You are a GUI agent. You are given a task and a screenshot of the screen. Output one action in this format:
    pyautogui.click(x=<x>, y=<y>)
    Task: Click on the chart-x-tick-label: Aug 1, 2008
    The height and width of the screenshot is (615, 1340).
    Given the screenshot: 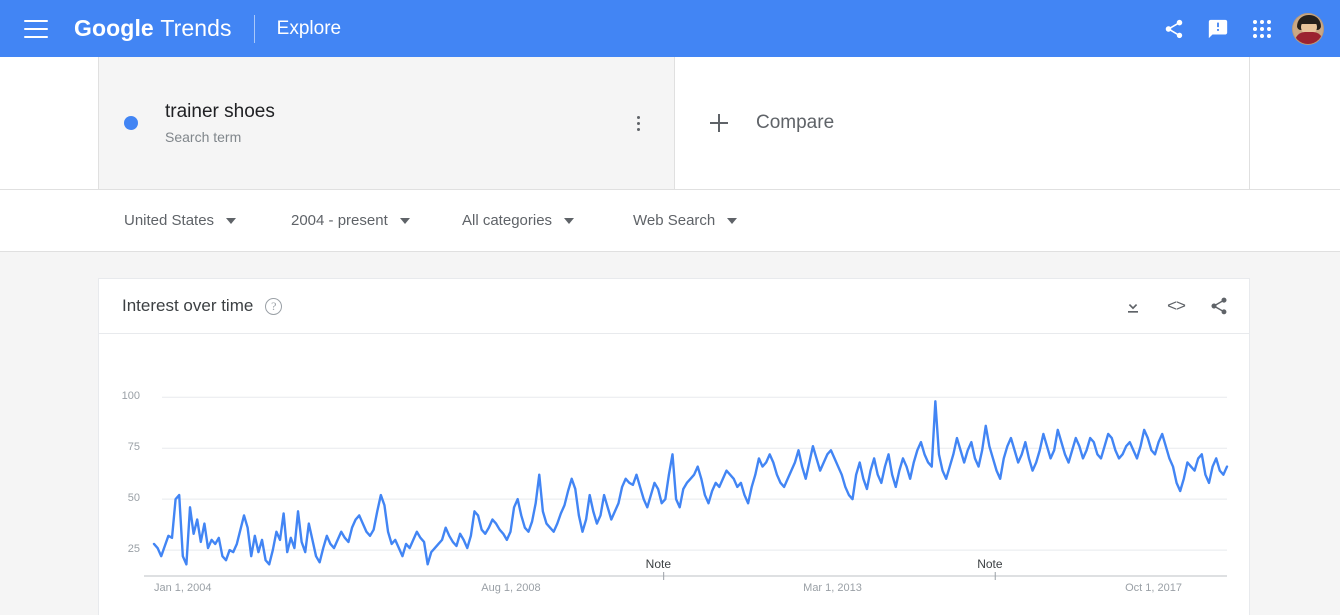 What is the action you would take?
    pyautogui.click(x=511, y=588)
    